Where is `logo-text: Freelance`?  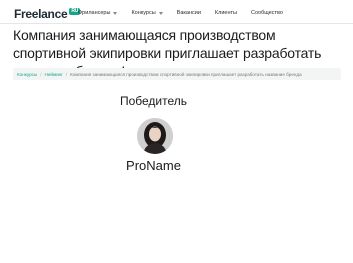
logo-text: Freelance is located at coordinates (41, 14).